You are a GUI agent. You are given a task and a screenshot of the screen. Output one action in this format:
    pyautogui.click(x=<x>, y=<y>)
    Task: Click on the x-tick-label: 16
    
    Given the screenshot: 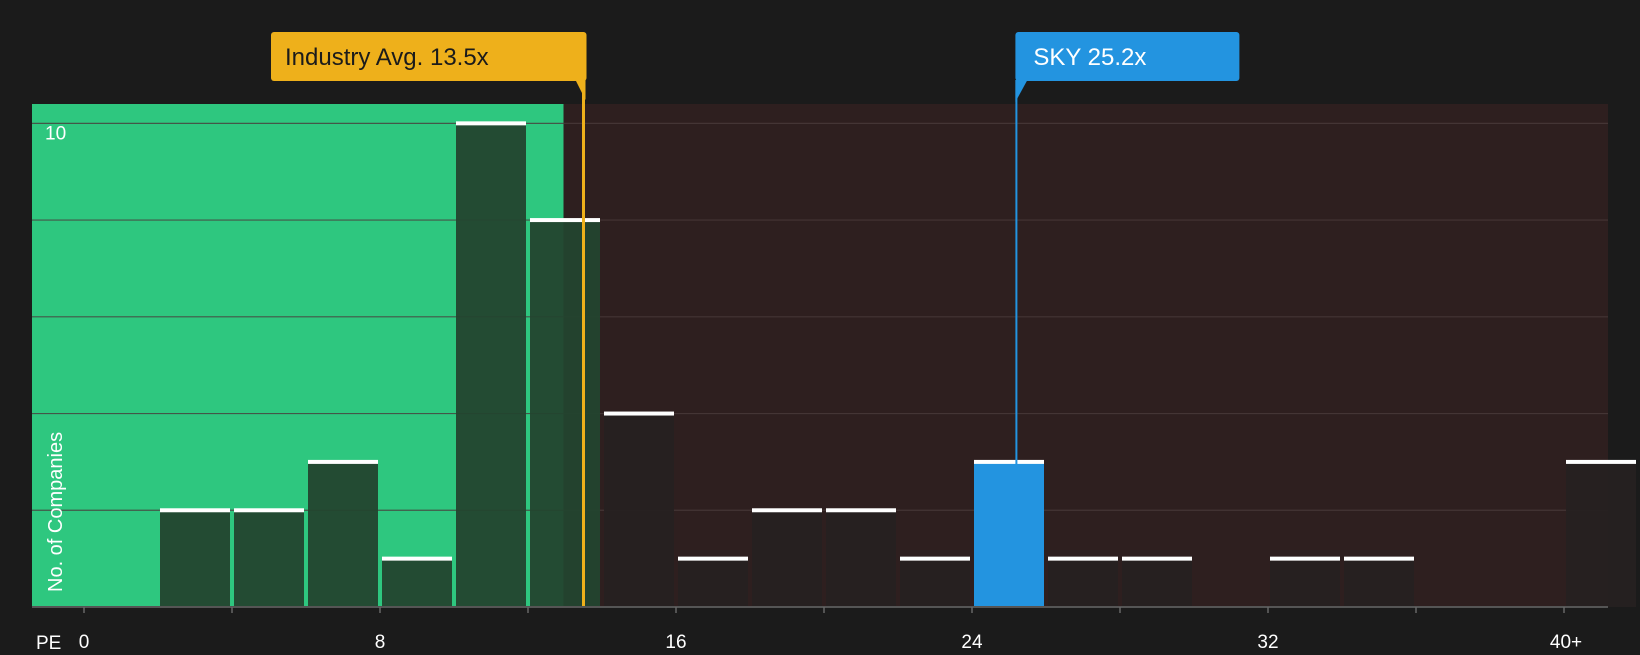 What is the action you would take?
    pyautogui.click(x=675, y=641)
    